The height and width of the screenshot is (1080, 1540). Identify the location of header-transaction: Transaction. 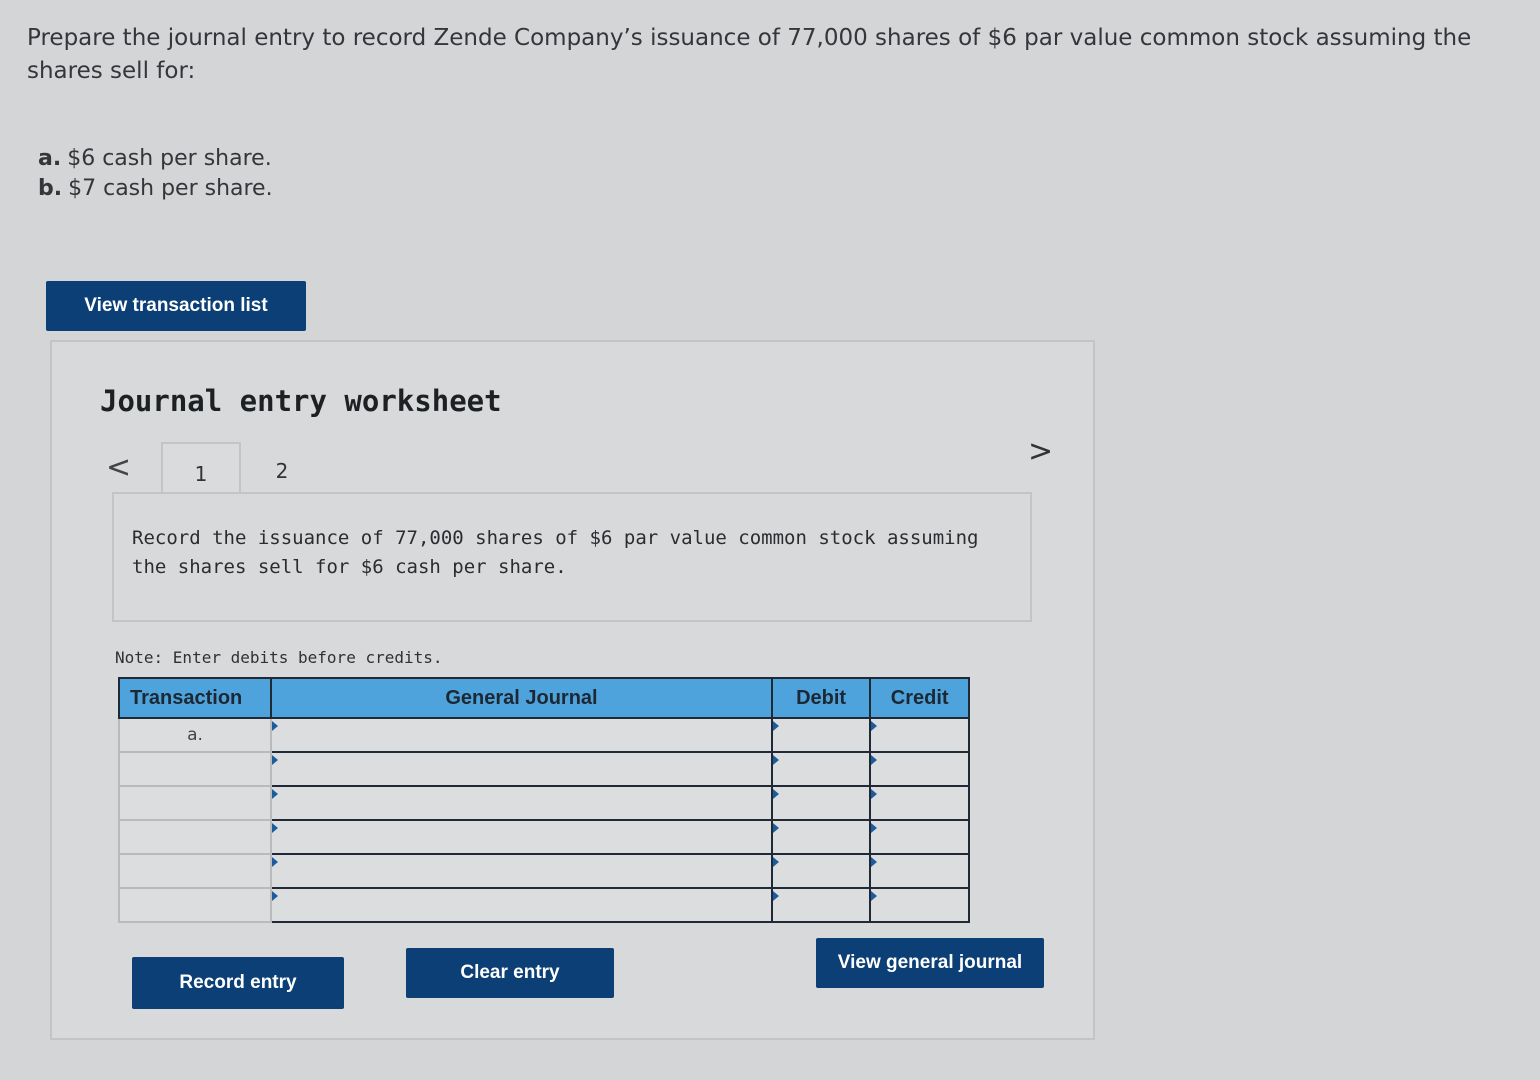
(195, 698).